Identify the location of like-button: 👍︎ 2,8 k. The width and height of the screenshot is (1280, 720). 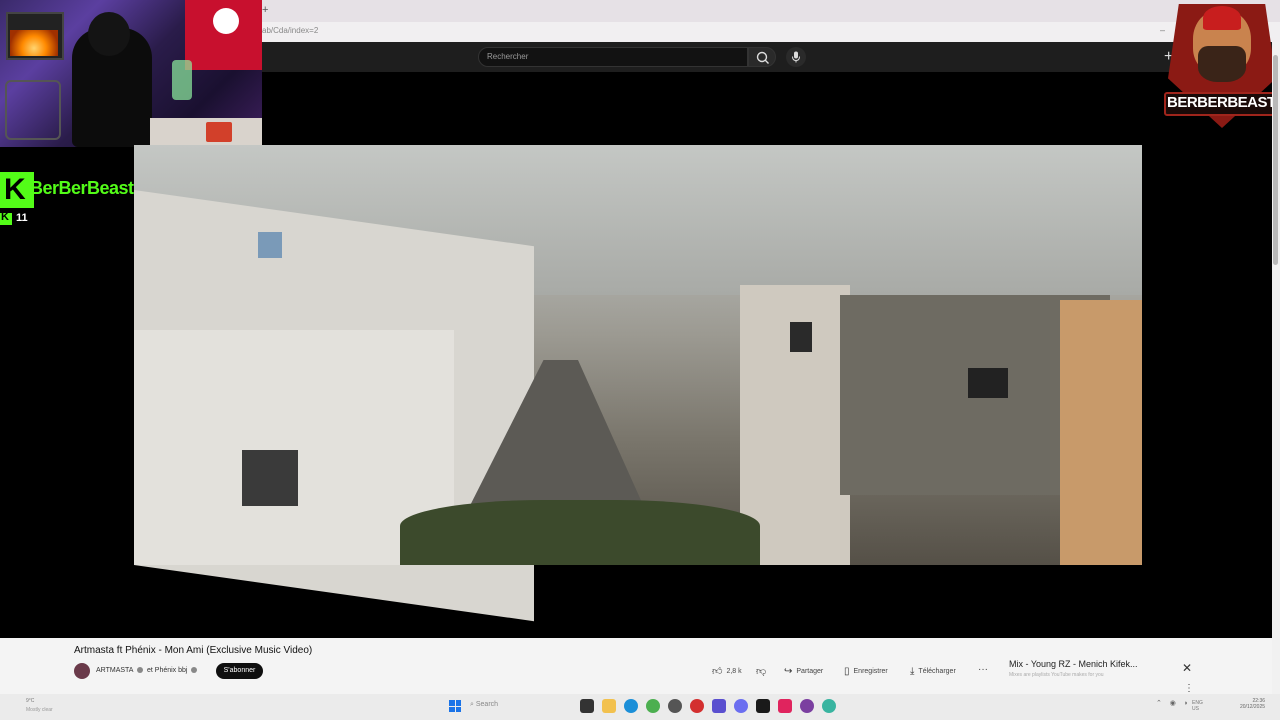
(727, 671).